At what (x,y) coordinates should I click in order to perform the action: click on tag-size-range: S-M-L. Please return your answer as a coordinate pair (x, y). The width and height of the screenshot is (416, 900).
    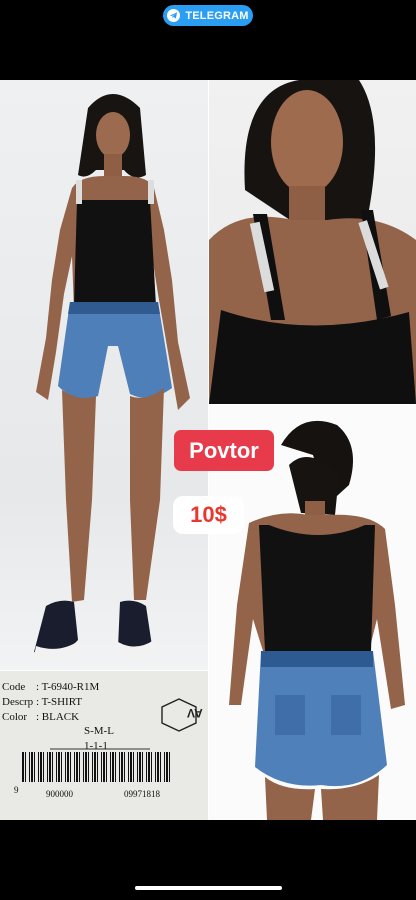
    Looking at the image, I should click on (99, 731).